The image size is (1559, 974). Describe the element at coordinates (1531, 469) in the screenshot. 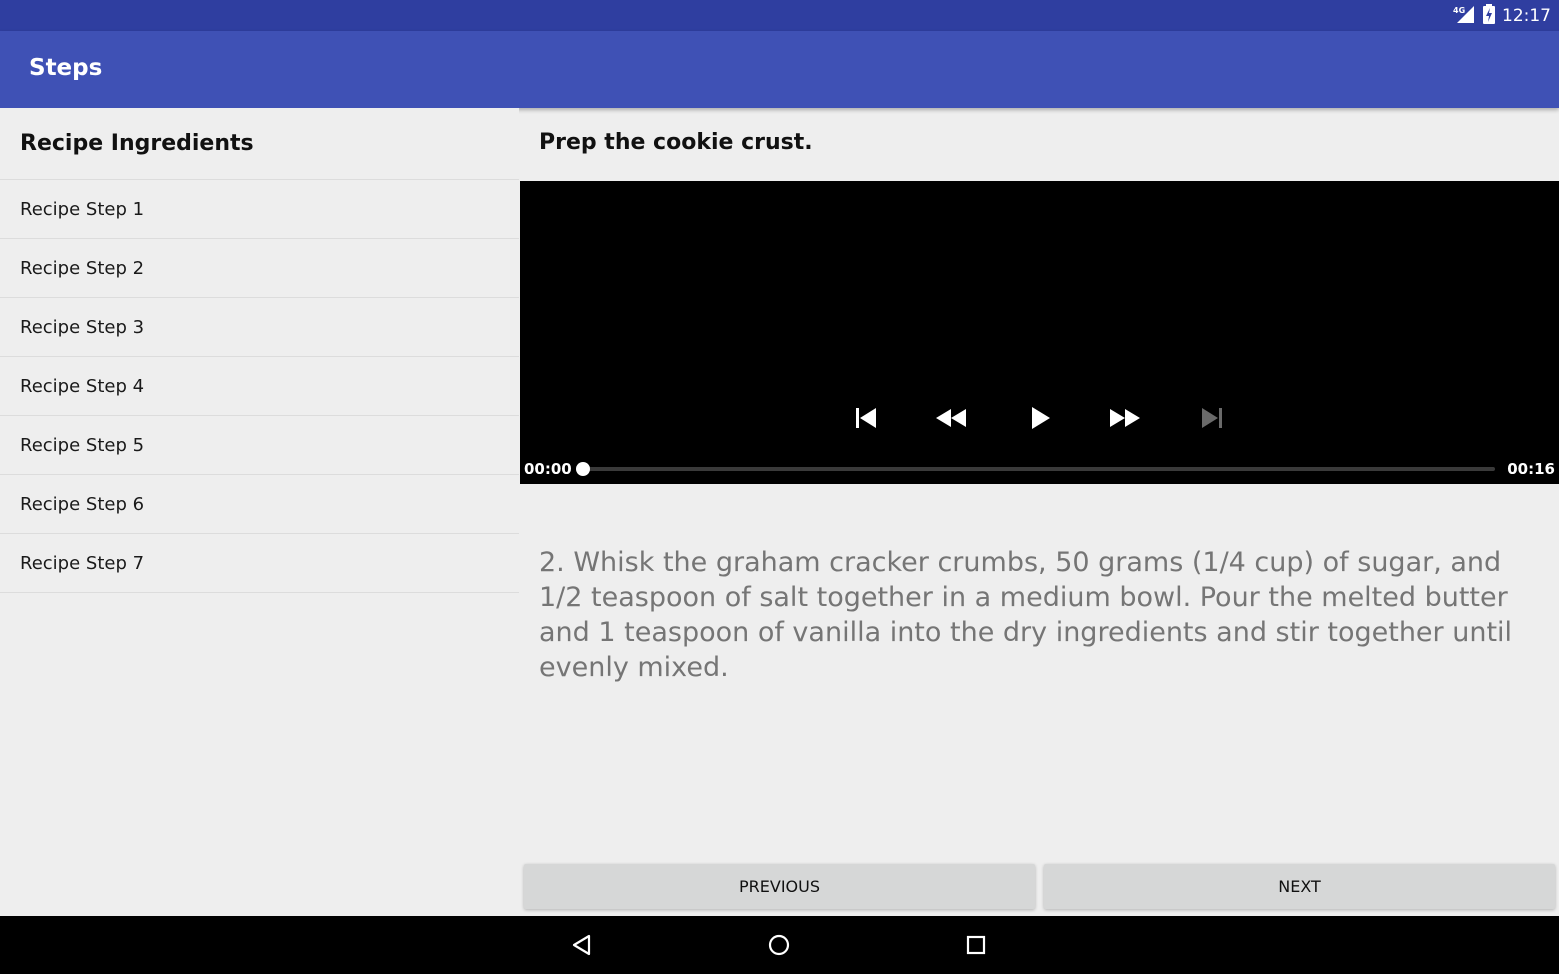

I see `playback-duration-label: 00:16` at that location.